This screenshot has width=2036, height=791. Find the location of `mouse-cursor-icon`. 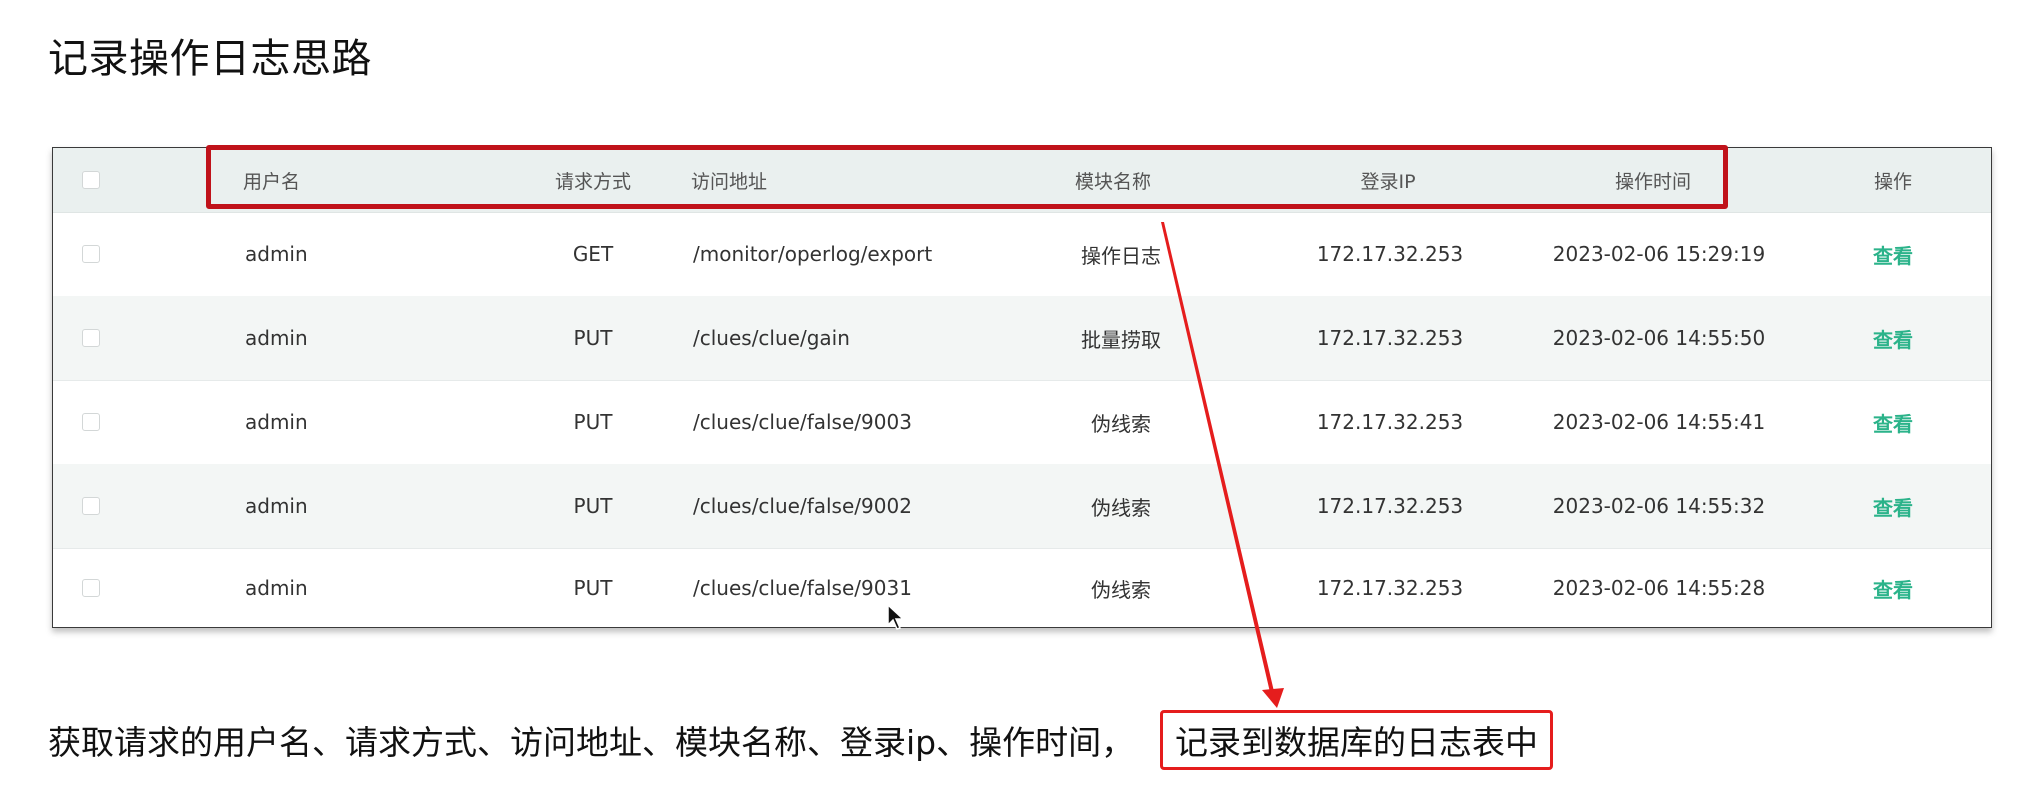

mouse-cursor-icon is located at coordinates (896, 617).